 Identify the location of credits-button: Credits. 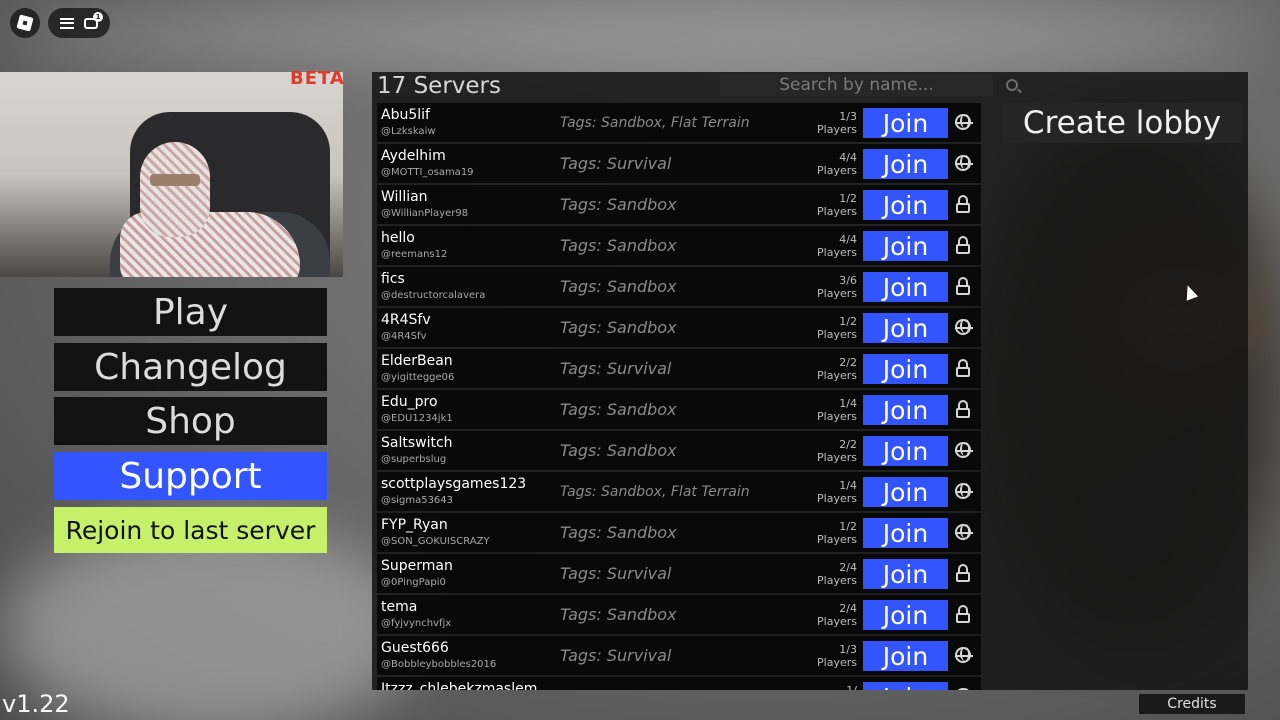
(1192, 704).